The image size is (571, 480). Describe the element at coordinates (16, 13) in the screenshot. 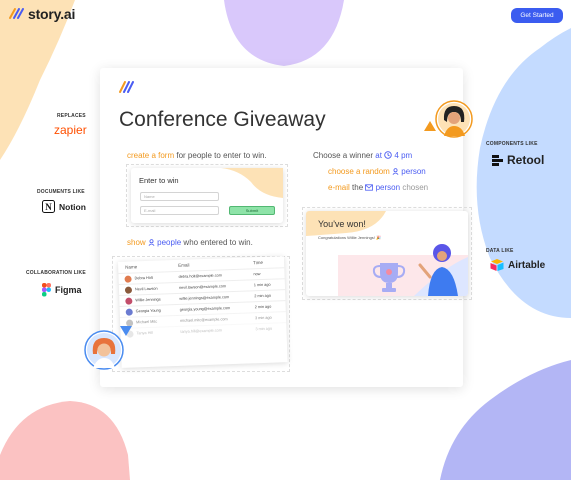

I see `logo-mark-icon` at that location.